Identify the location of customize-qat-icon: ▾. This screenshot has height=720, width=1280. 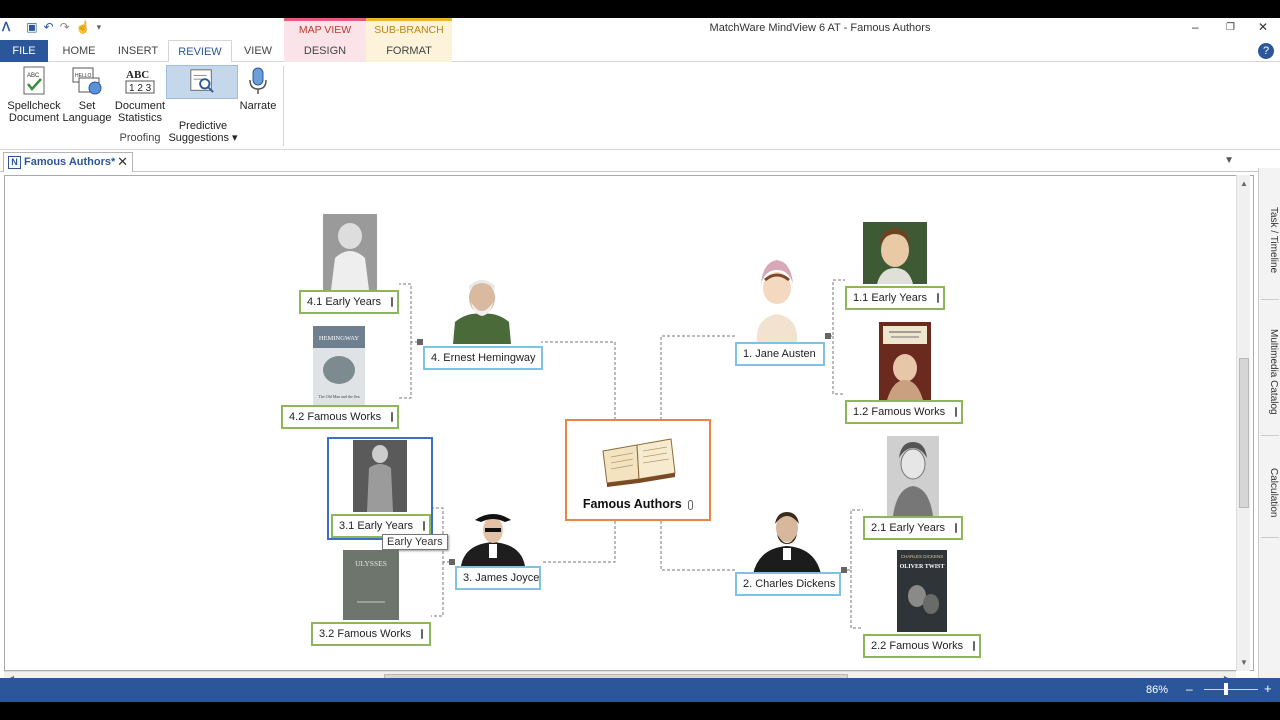
(99, 27).